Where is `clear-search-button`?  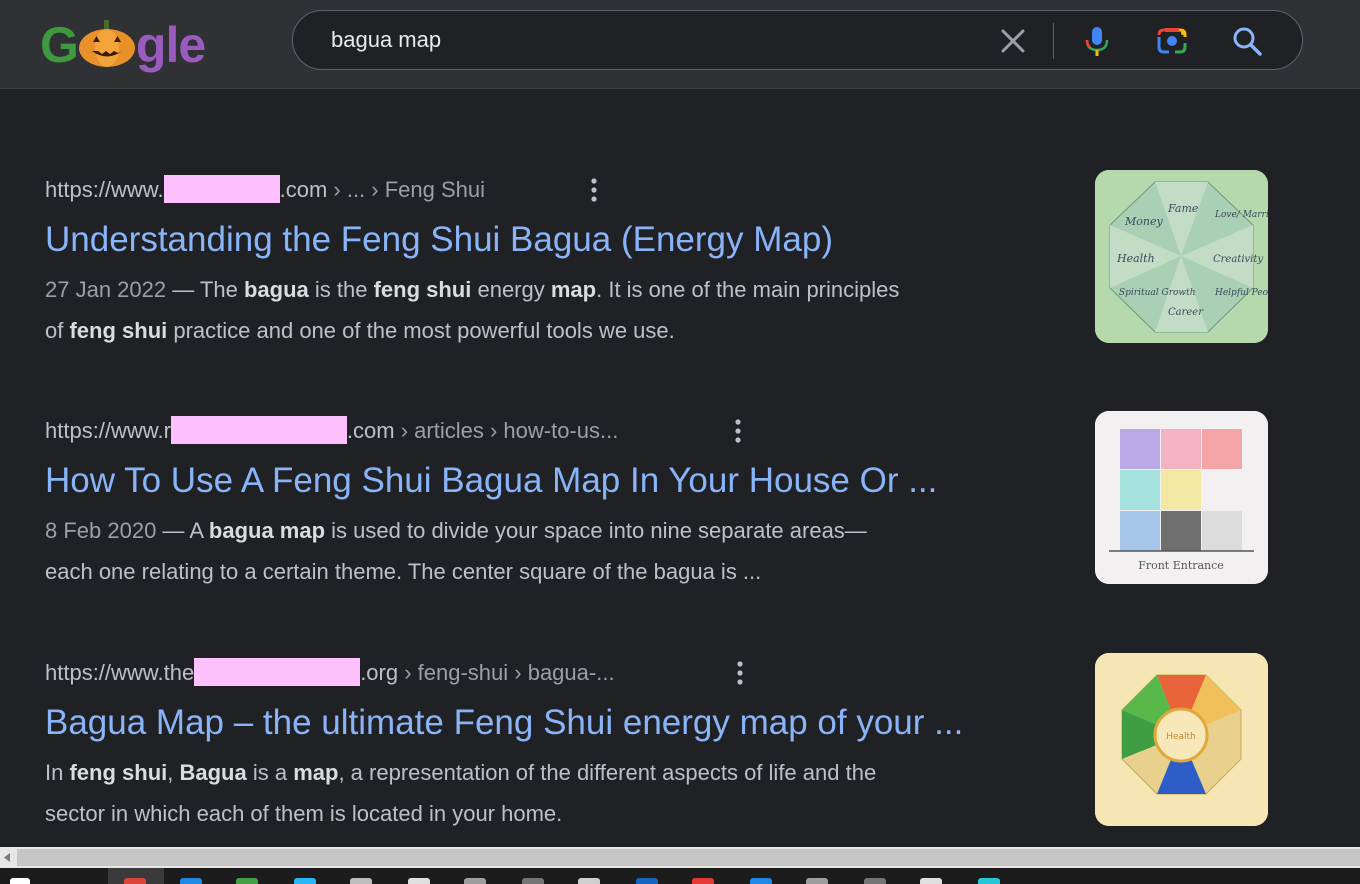 clear-search-button is located at coordinates (1013, 41).